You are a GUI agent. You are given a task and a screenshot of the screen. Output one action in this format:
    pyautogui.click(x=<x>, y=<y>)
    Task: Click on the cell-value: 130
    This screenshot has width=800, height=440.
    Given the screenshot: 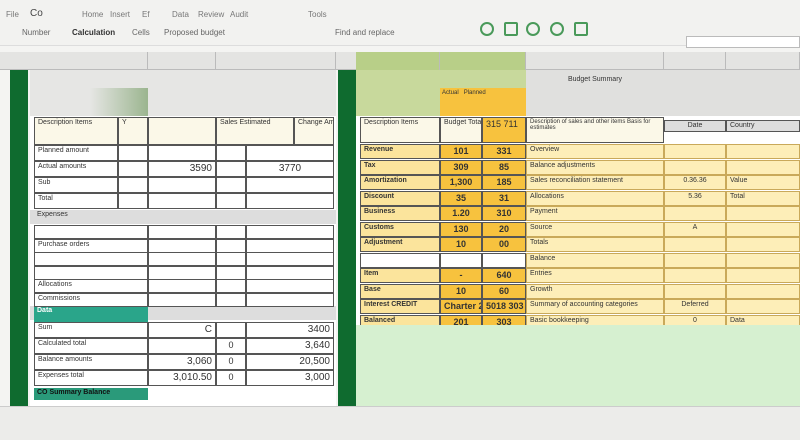 What is the action you would take?
    pyautogui.click(x=461, y=229)
    